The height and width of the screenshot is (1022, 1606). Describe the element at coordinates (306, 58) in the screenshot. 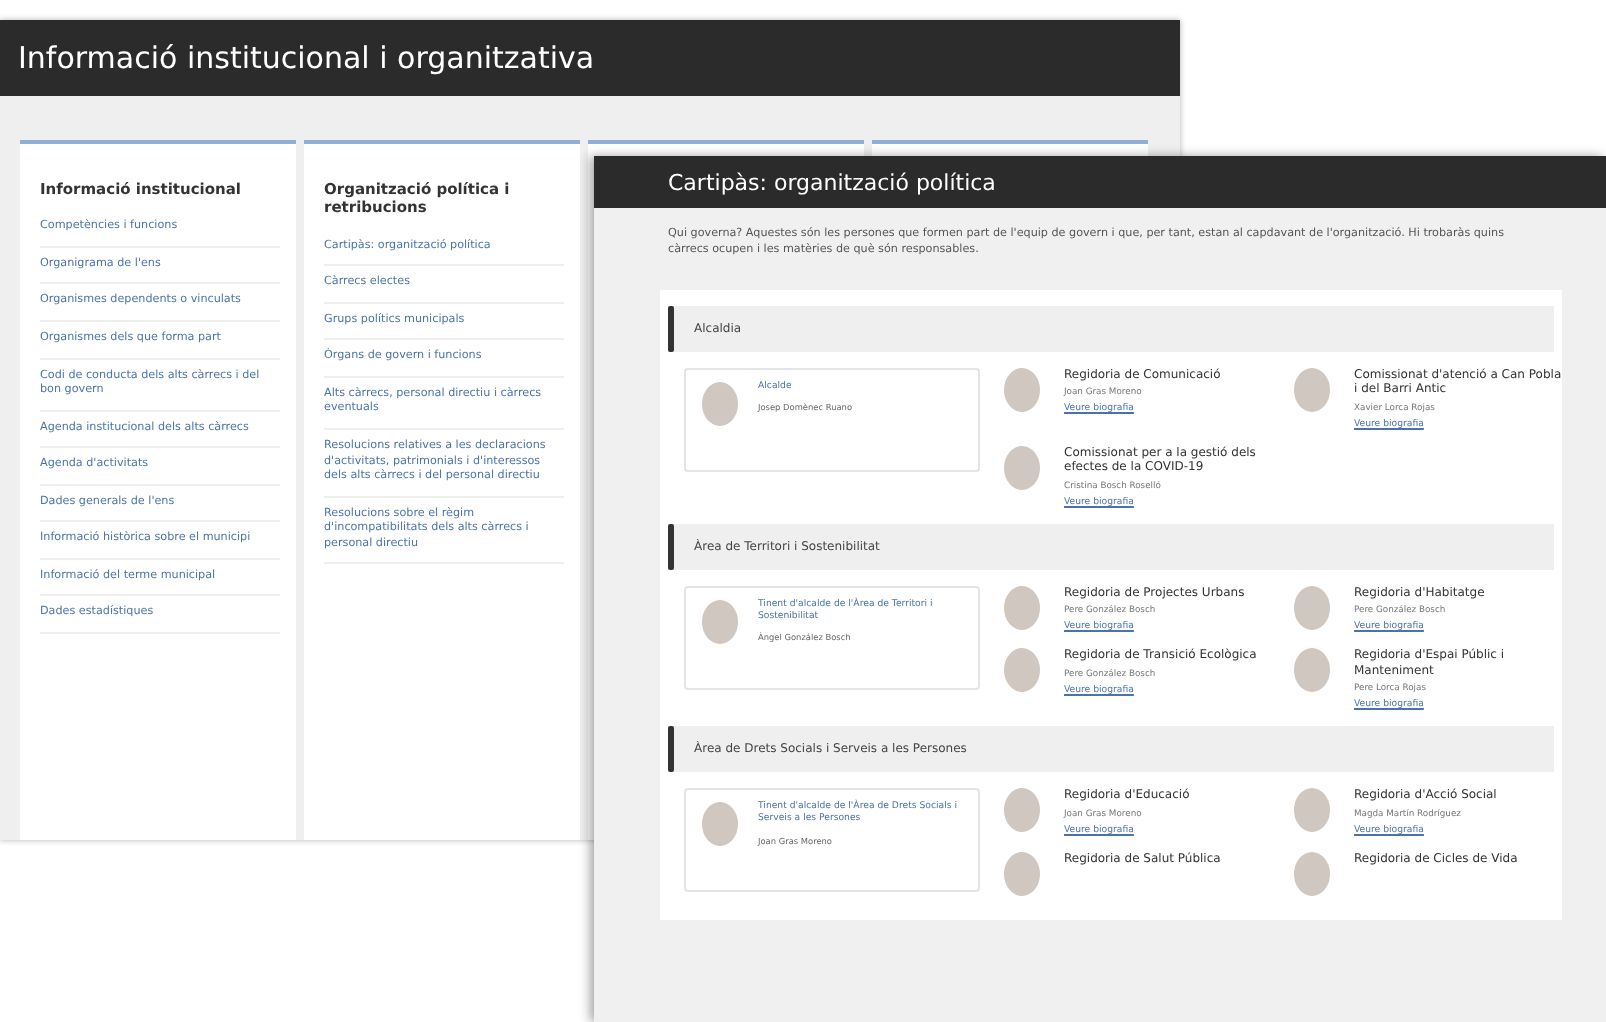

I see `page-title: Informació institucional i organitzativa` at that location.